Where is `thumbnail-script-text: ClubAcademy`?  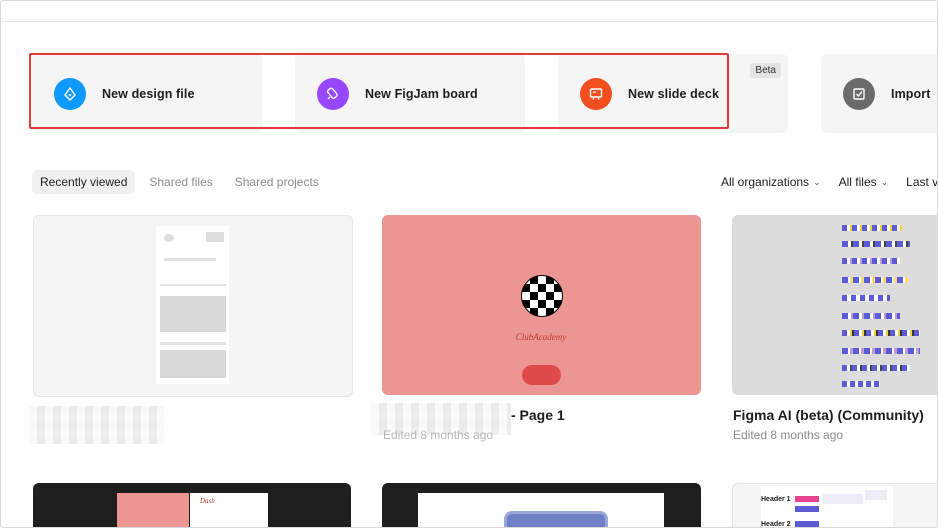
thumbnail-script-text: ClubAcademy is located at coordinates (541, 337).